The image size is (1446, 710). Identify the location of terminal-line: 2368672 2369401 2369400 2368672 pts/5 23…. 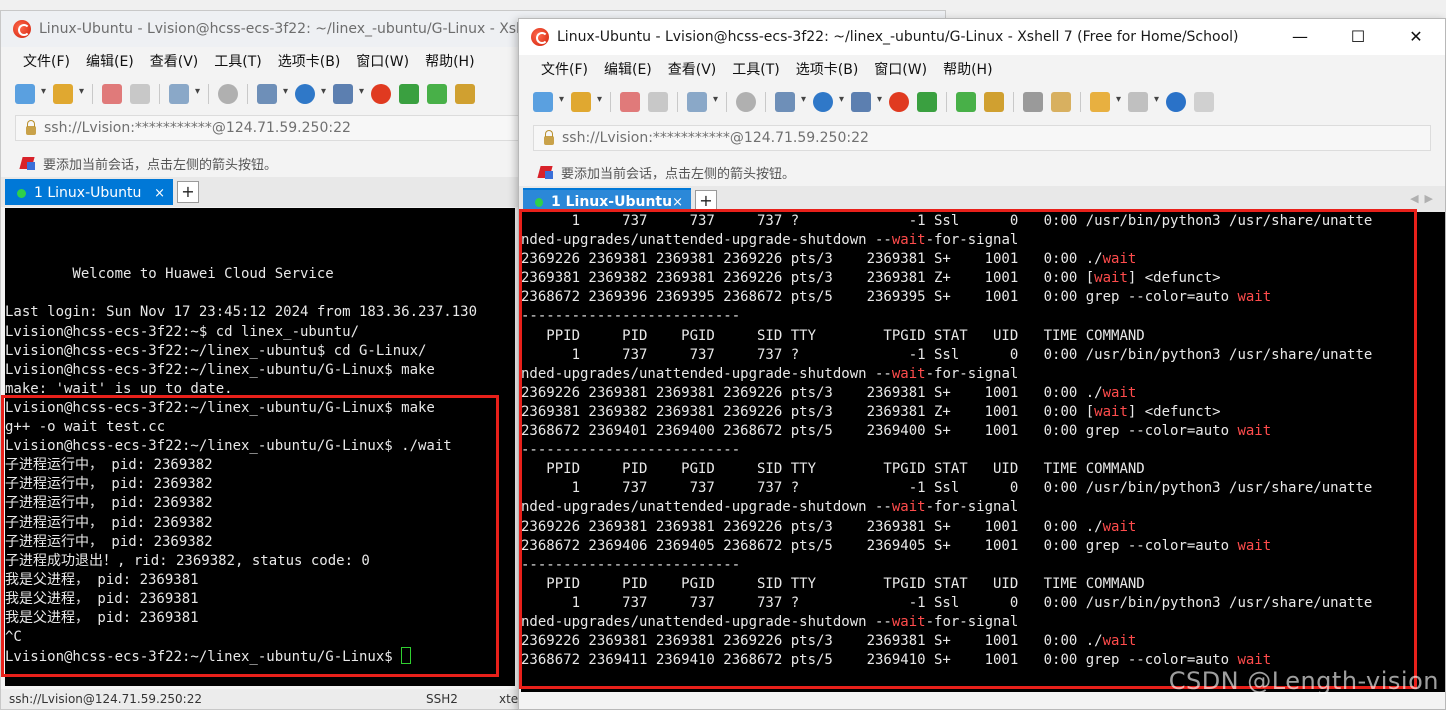
(896, 431).